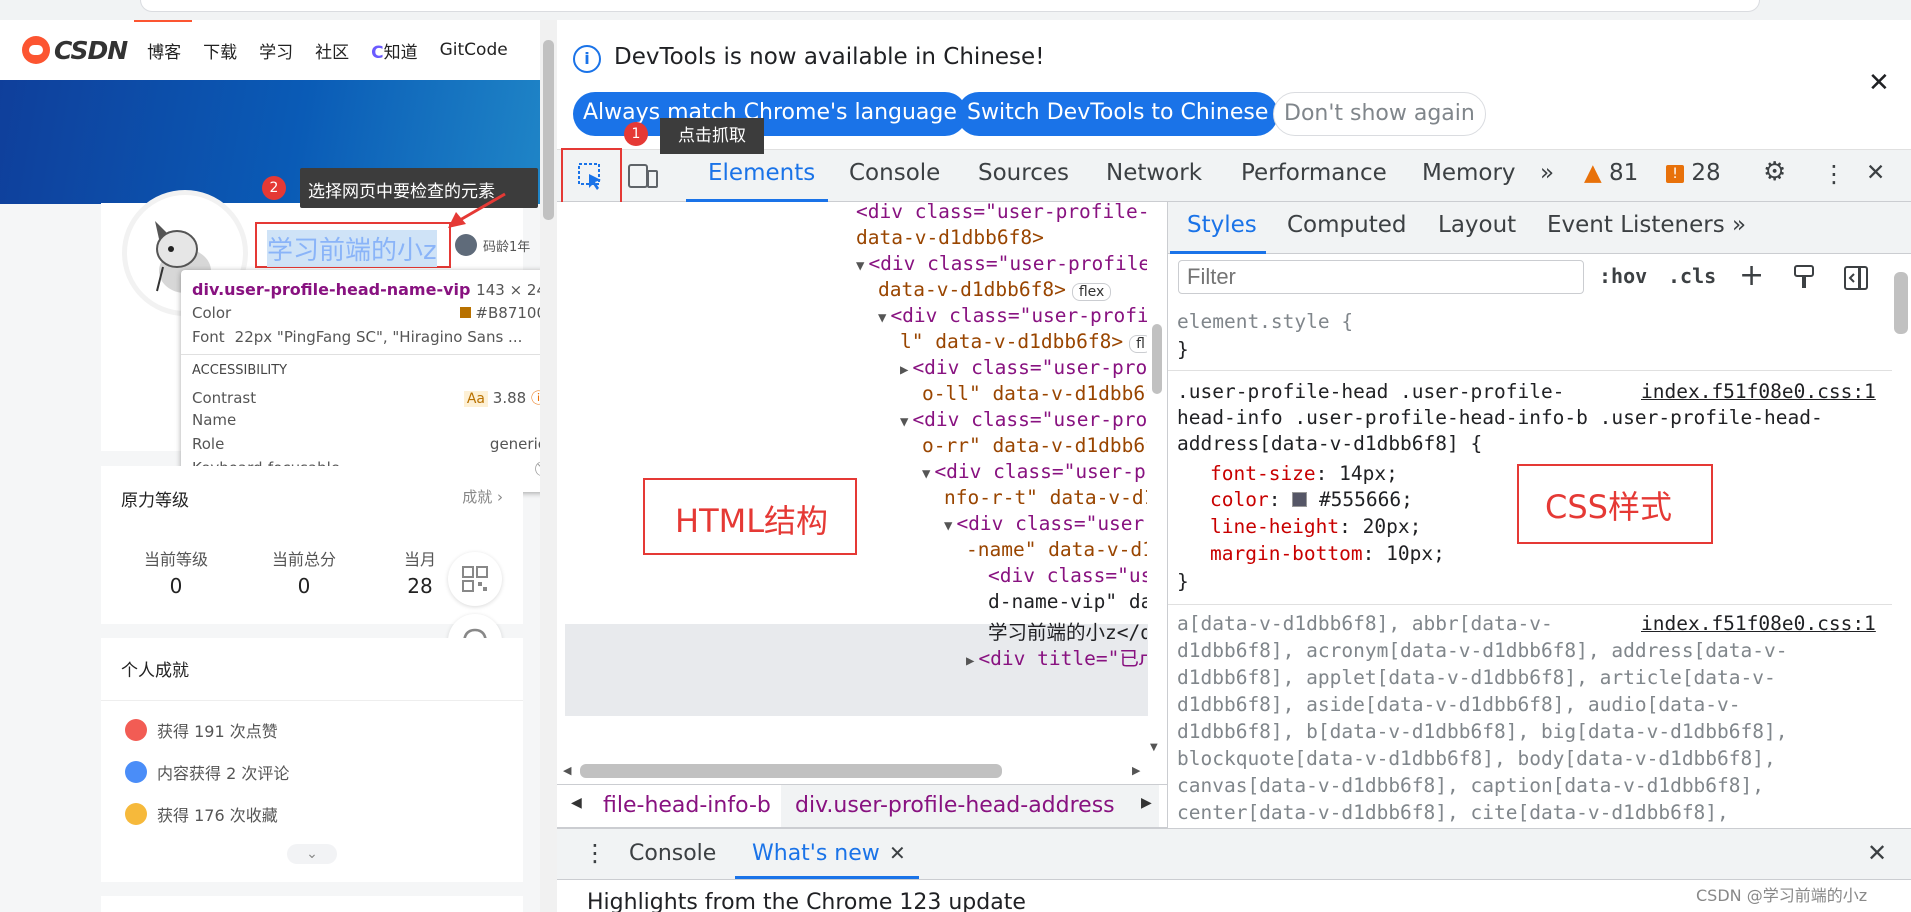  I want to click on crumb-left-icon: ◀, so click(576, 803).